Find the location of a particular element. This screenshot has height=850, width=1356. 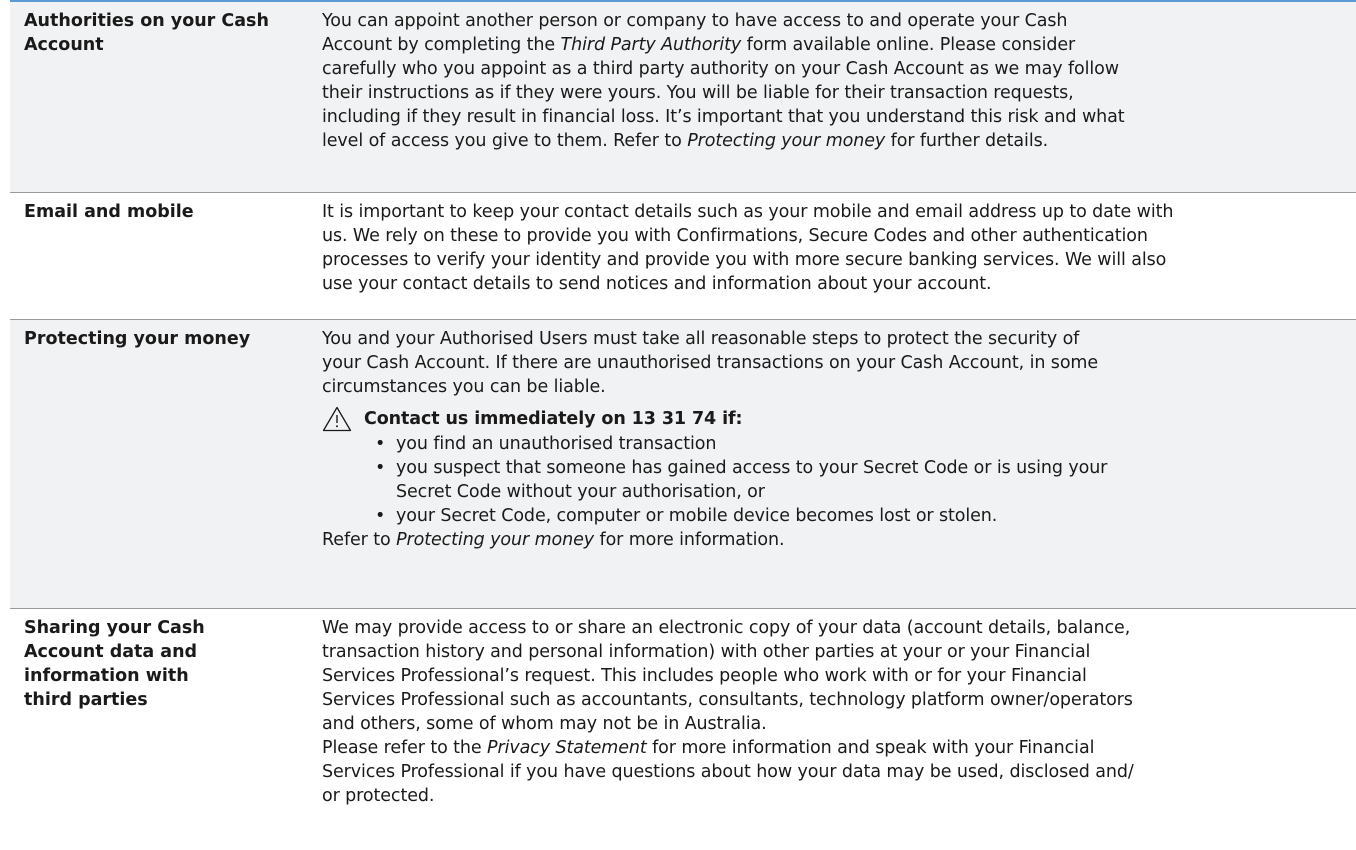

list-item: • you find an unauthorised transaction is located at coordinates (865, 444).